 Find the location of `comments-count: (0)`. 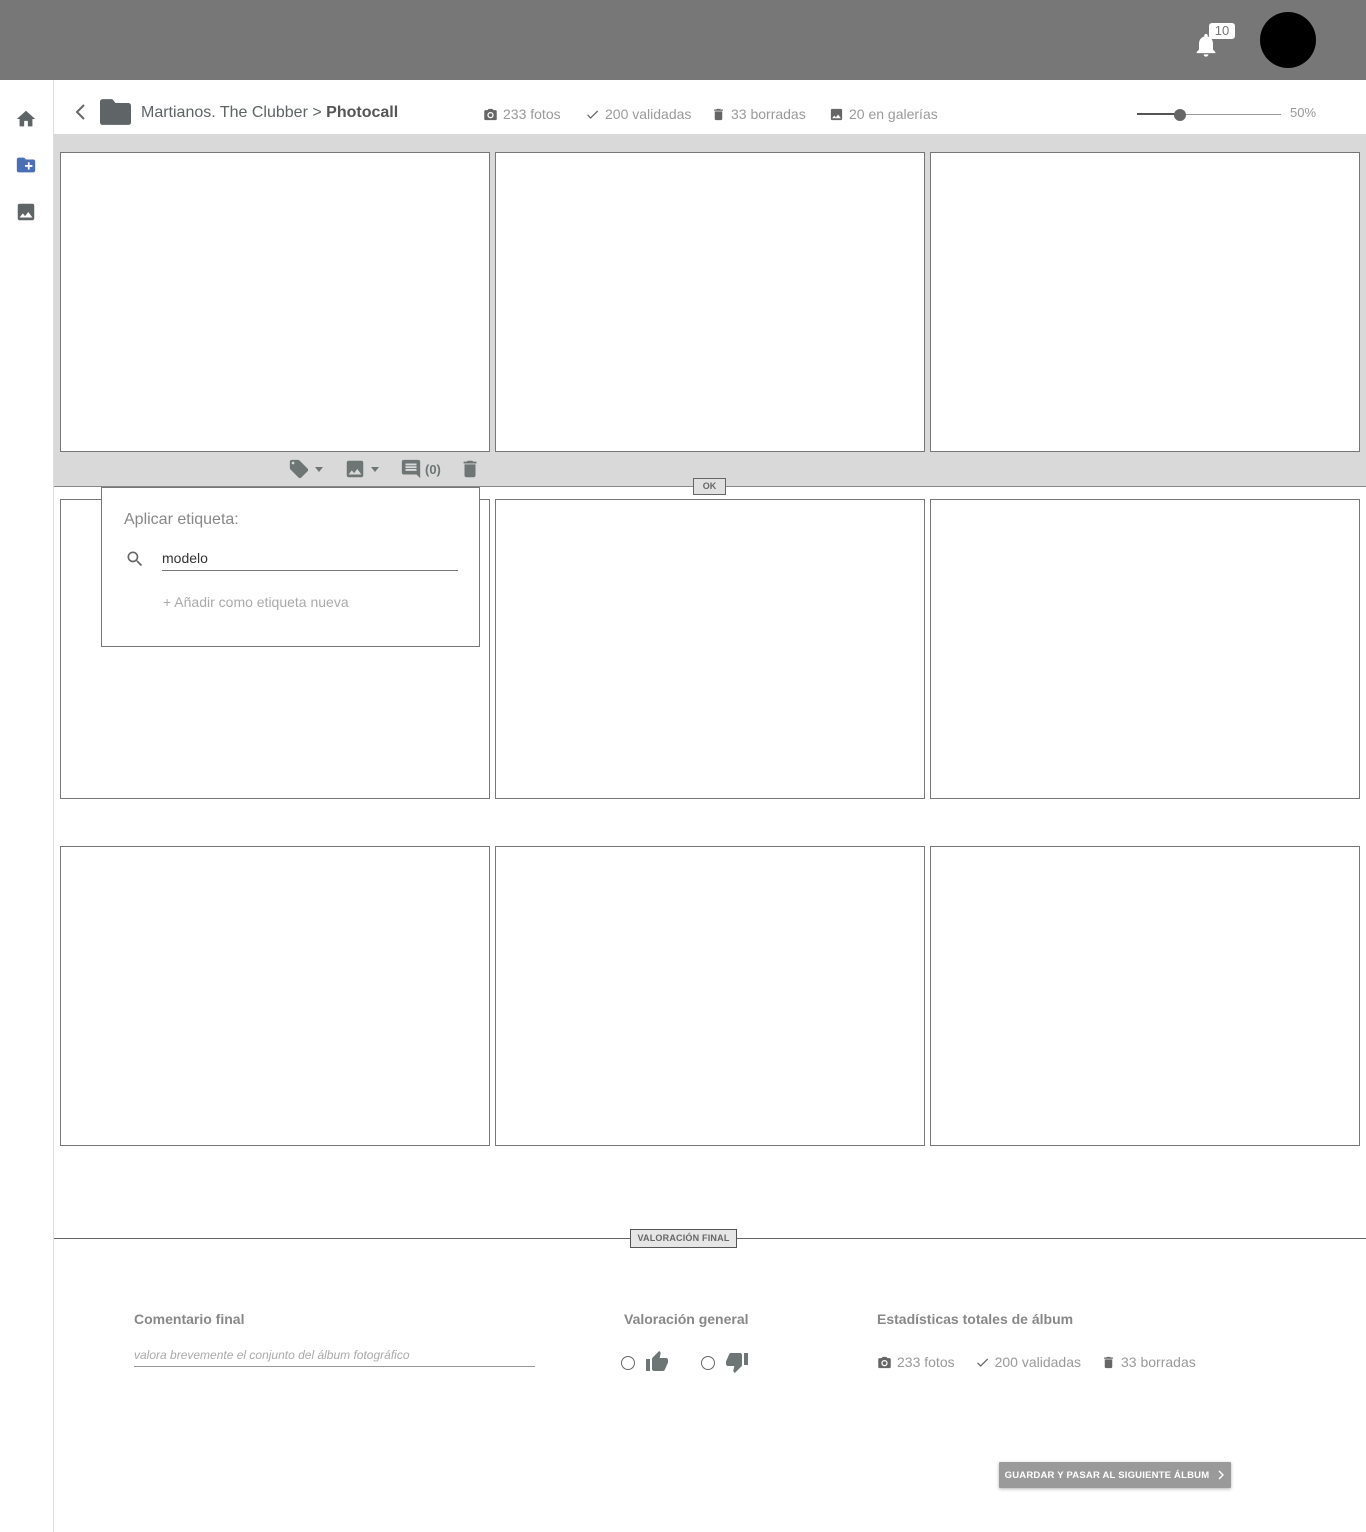

comments-count: (0) is located at coordinates (433, 469).